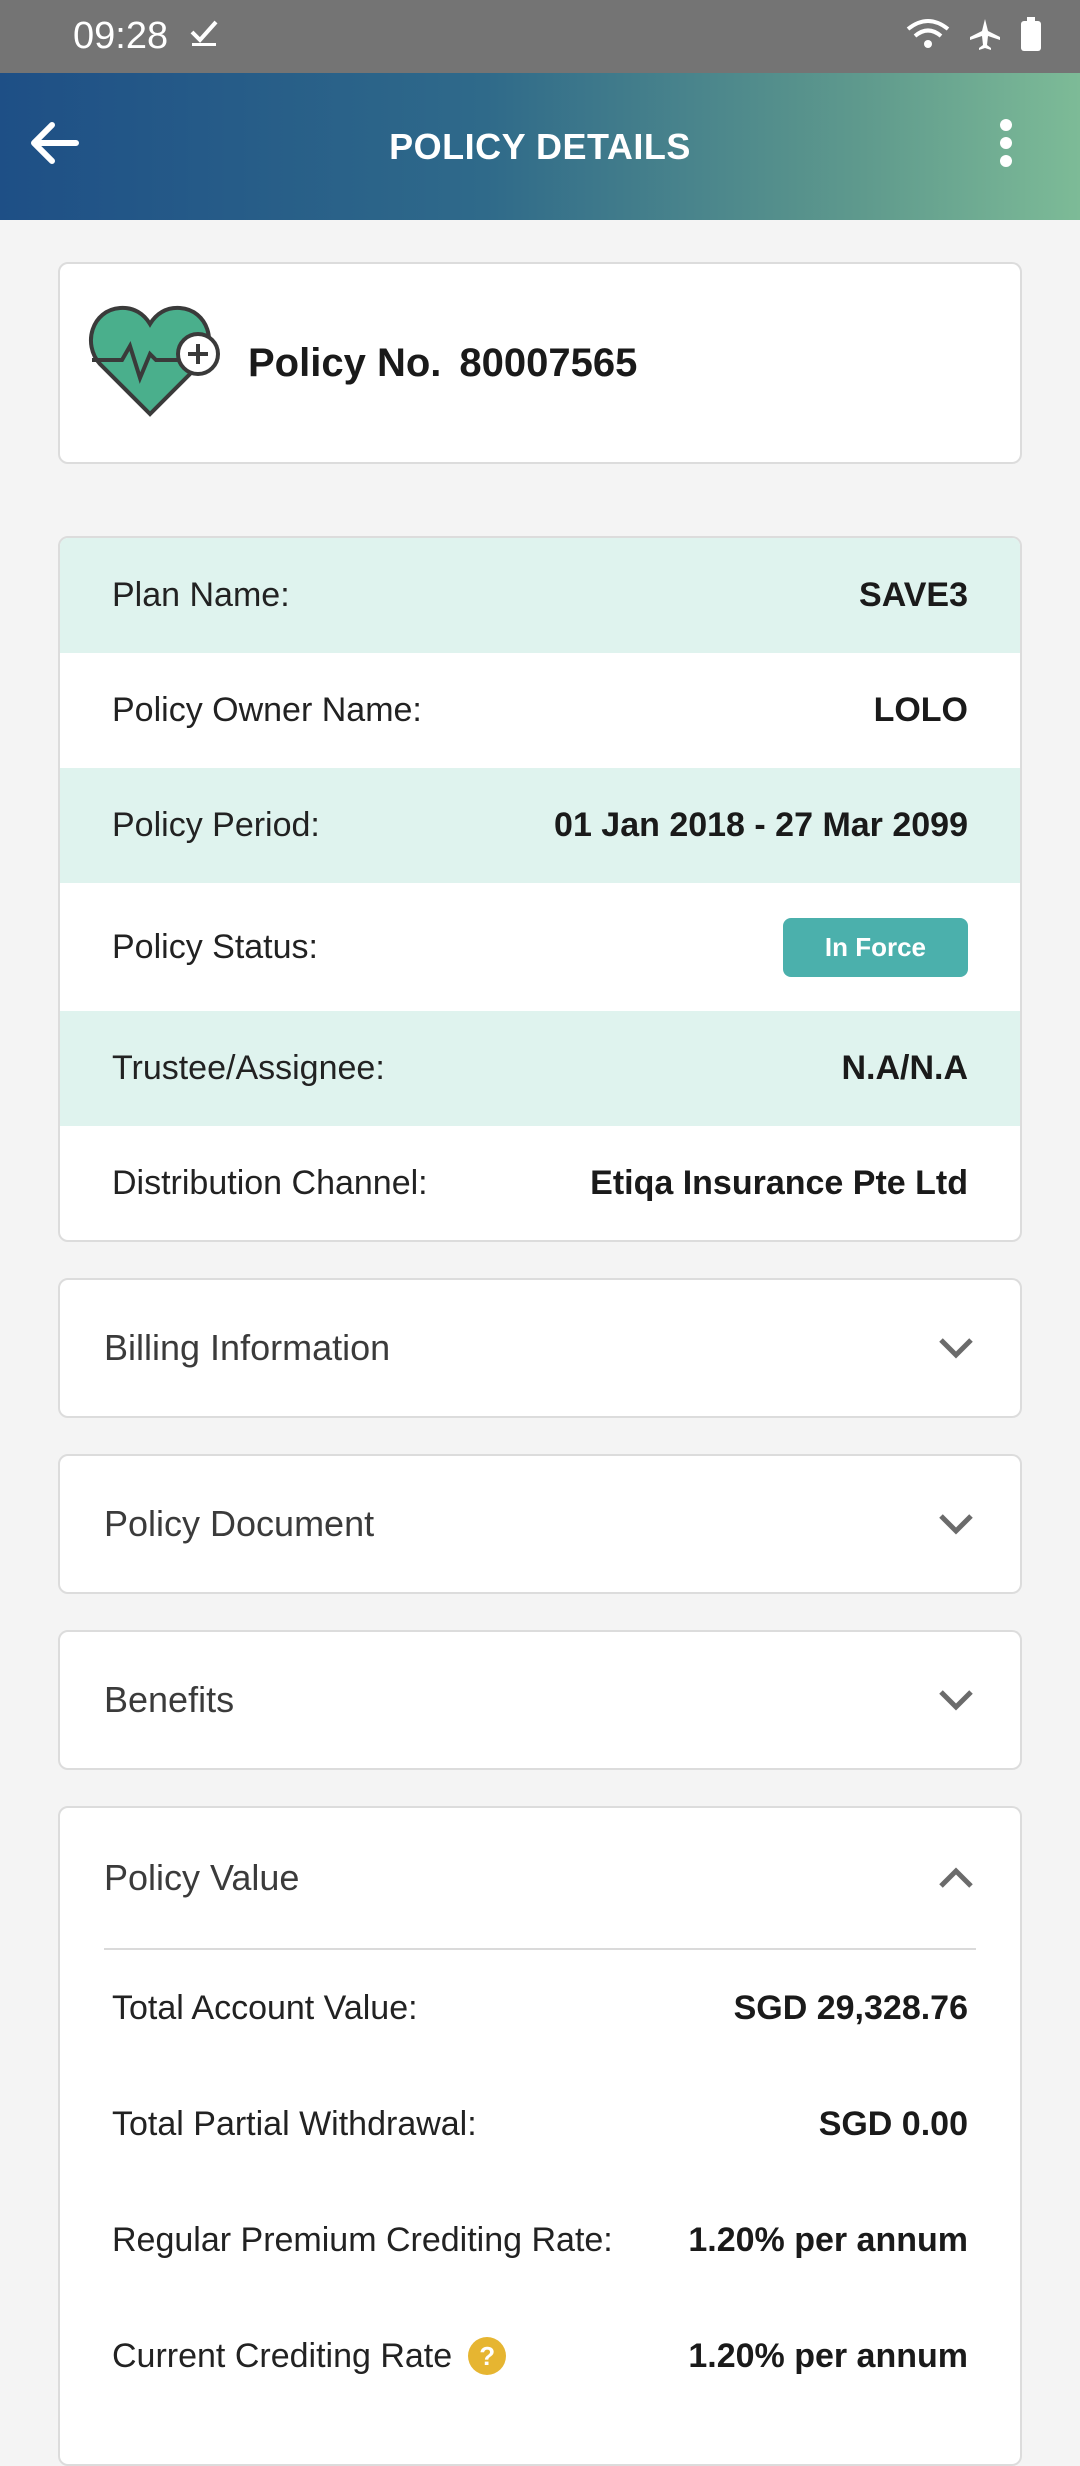  I want to click on detail-value: LOLO, so click(920, 710).